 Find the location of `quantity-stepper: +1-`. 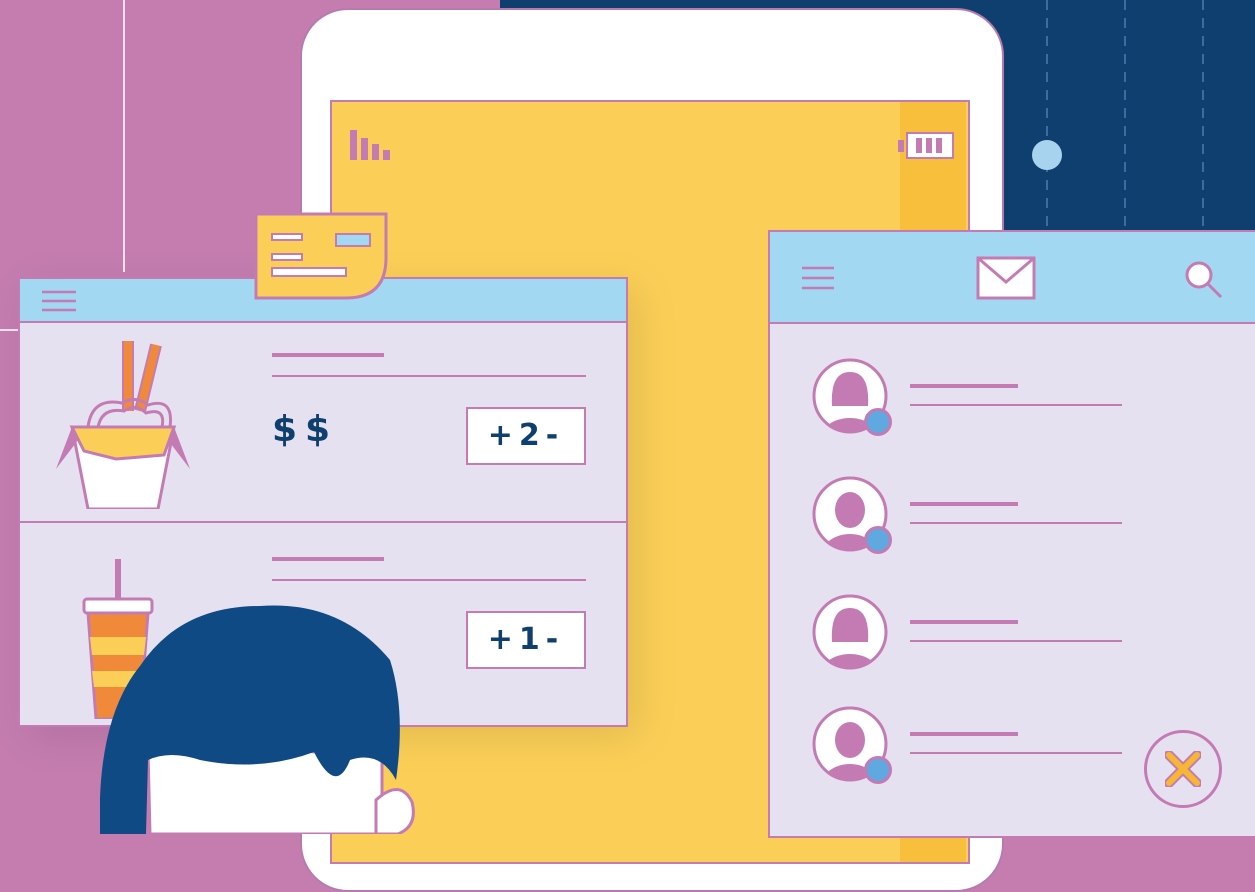

quantity-stepper: +1- is located at coordinates (526, 640).